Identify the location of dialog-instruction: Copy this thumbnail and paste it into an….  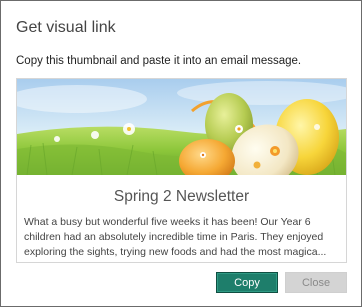
(159, 61).